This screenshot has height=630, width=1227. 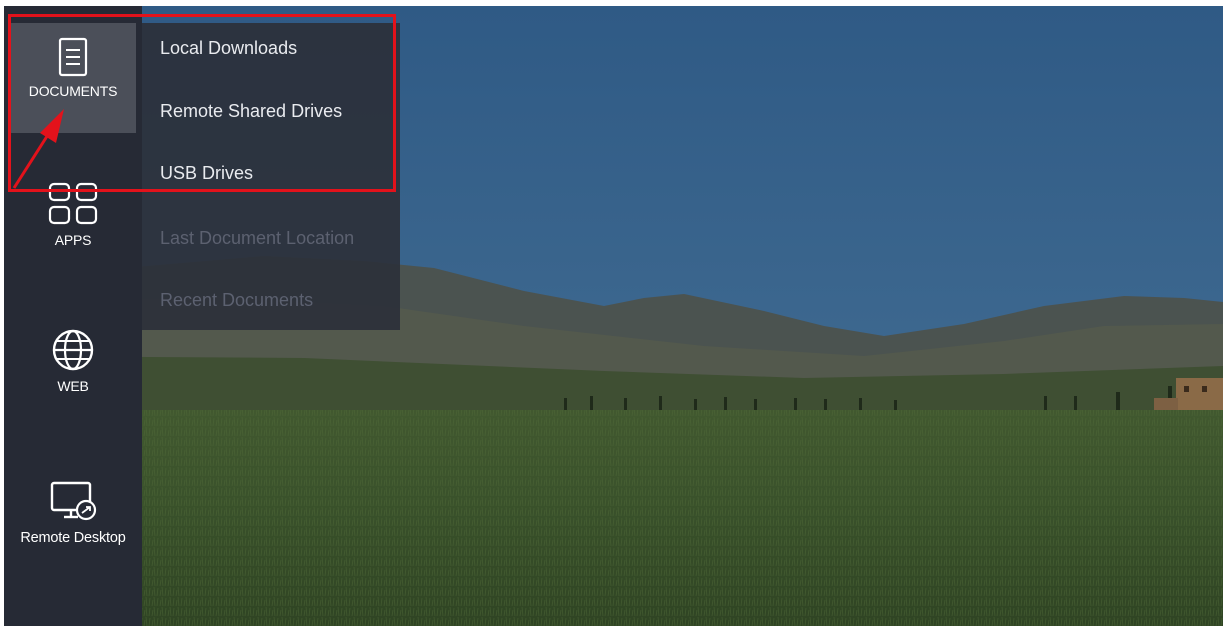 I want to click on document-icon, so click(x=73, y=57).